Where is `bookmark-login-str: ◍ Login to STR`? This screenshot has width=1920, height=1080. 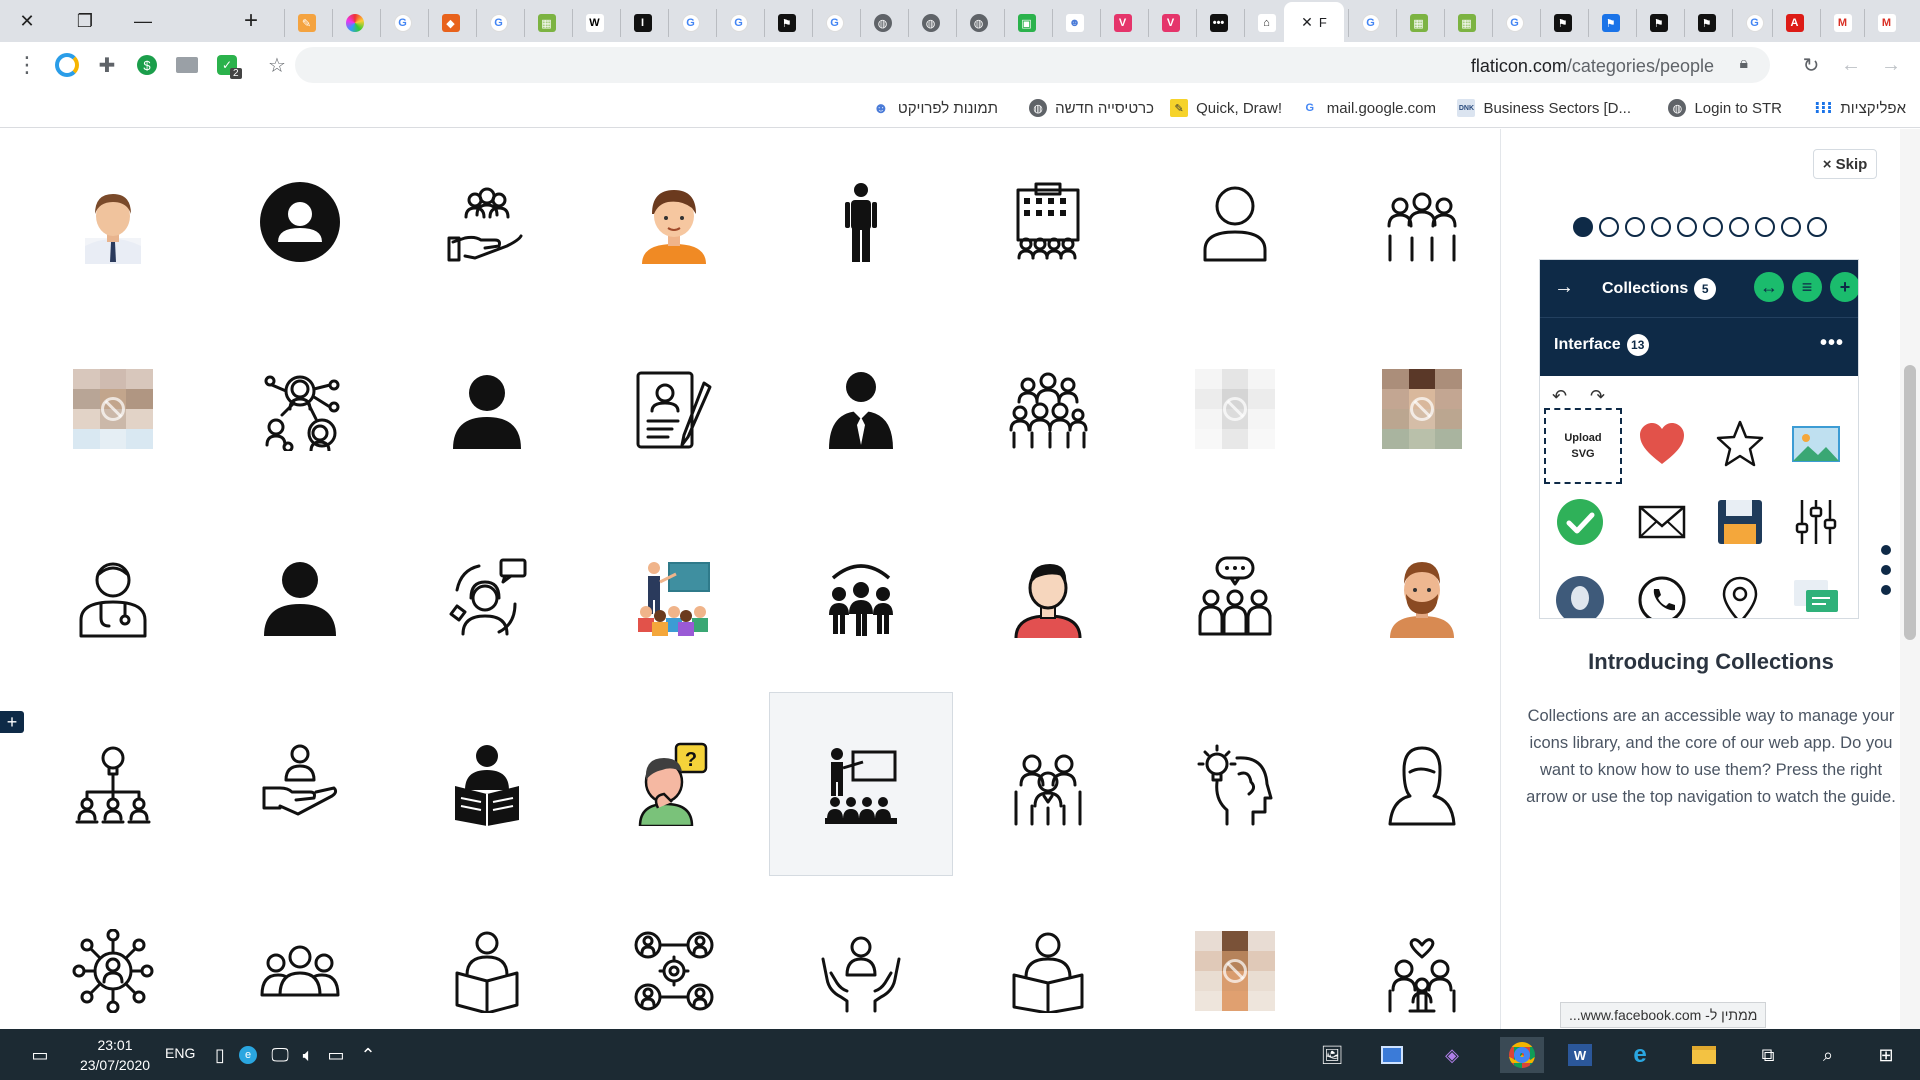
bookmark-login-str: ◍ Login to STR is located at coordinates (1725, 108).